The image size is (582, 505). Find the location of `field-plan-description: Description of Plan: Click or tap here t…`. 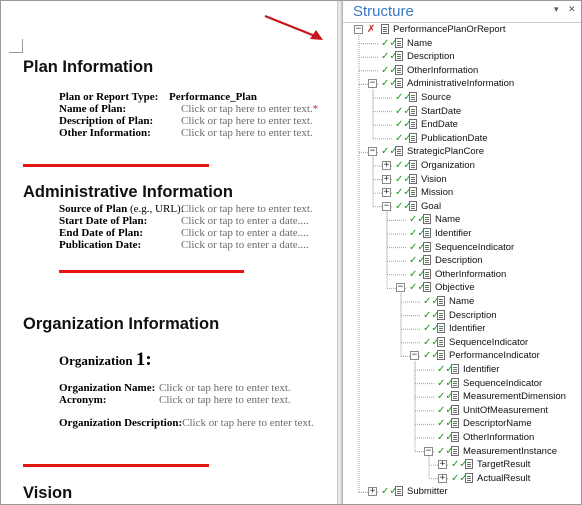

field-plan-description: Description of Plan: Click or tap here t… is located at coordinates (186, 121).